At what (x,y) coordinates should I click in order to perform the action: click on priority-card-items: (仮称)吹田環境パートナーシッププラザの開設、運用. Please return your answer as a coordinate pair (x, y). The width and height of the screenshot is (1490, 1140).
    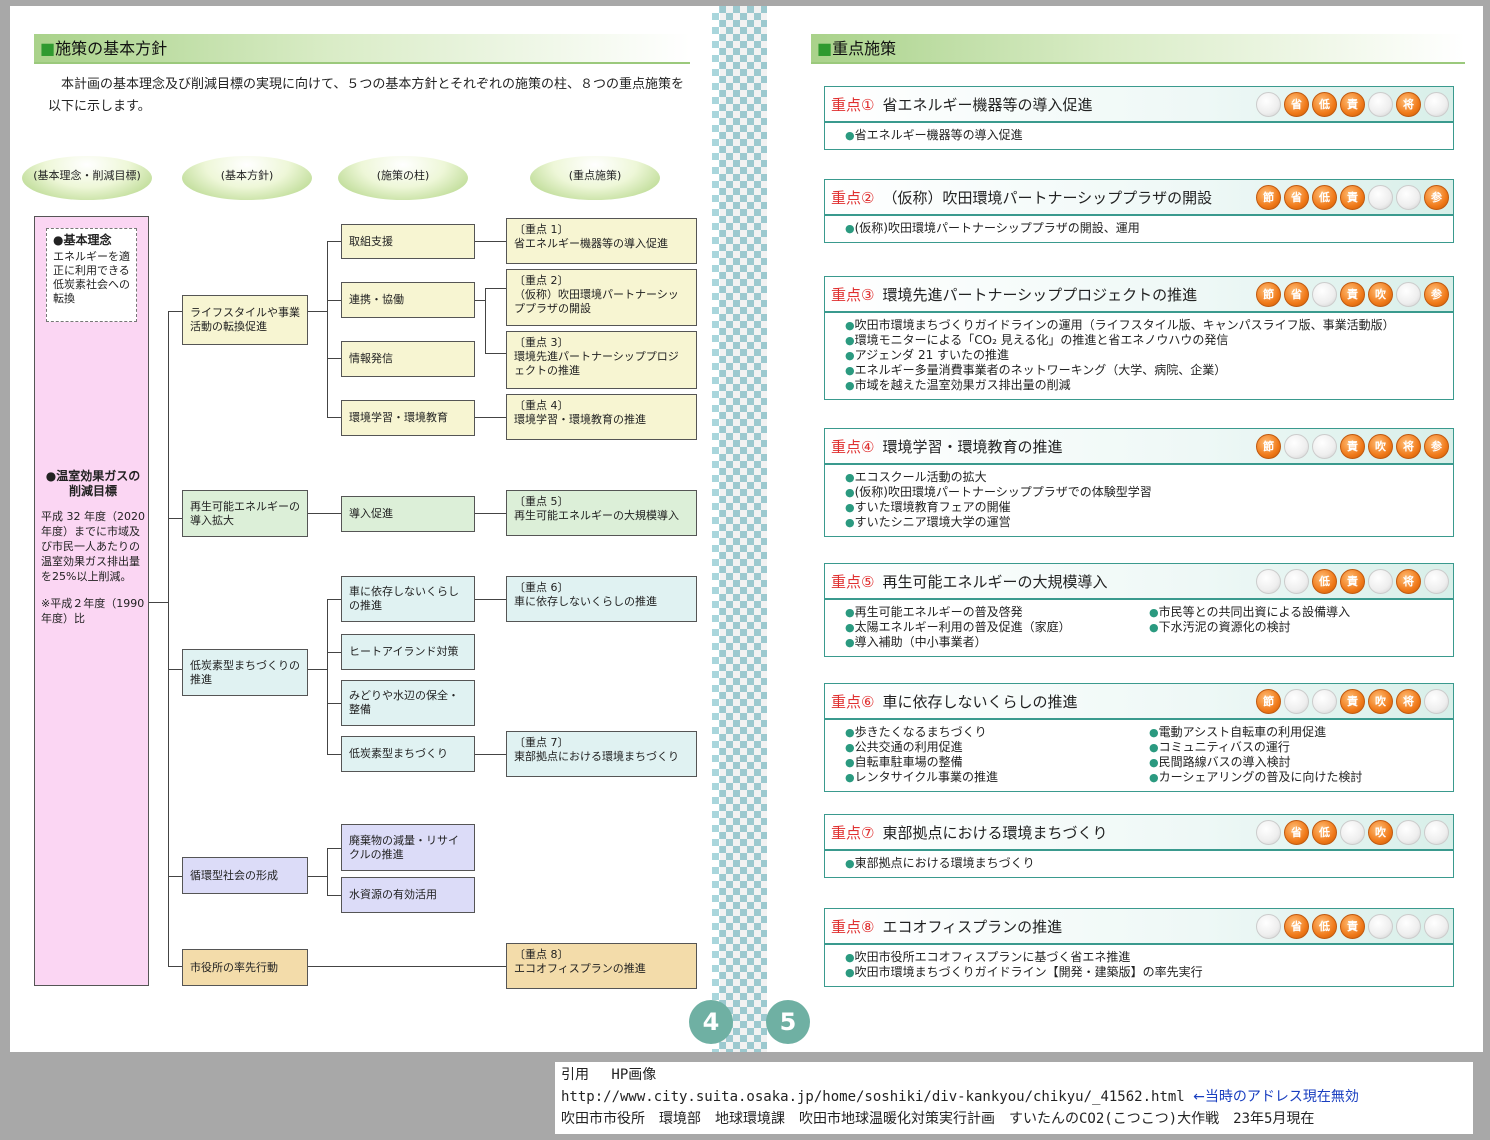
    Looking at the image, I should click on (1139, 229).